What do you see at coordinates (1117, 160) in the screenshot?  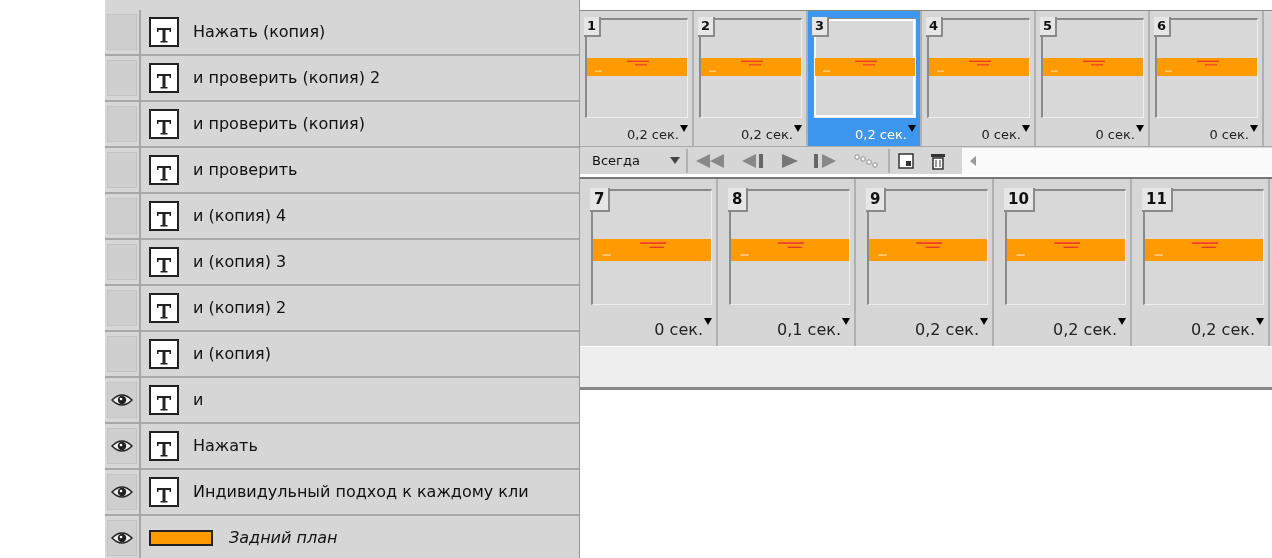 I see `scrollbar` at bounding box center [1117, 160].